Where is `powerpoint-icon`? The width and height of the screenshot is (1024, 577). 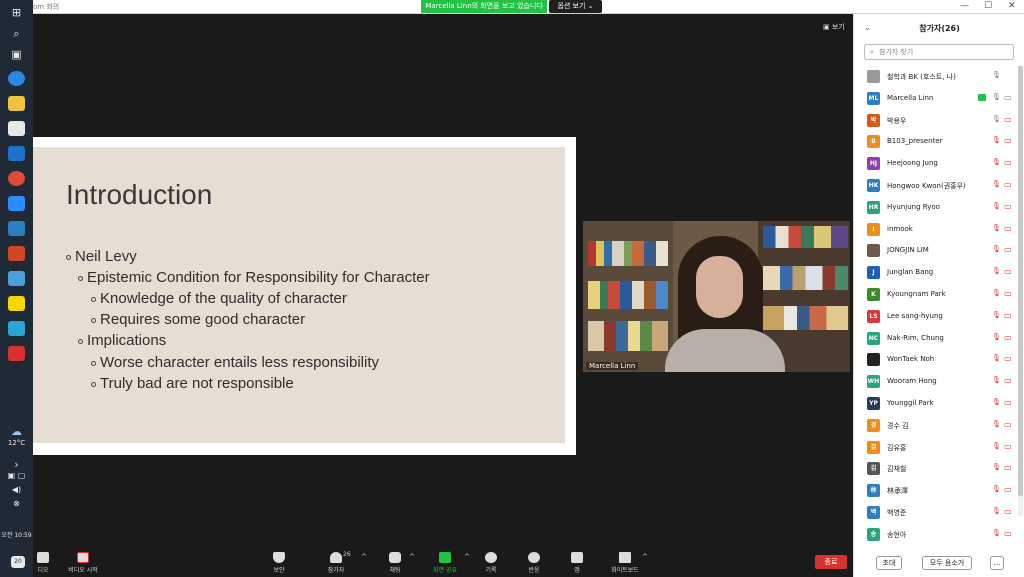 powerpoint-icon is located at coordinates (16, 253).